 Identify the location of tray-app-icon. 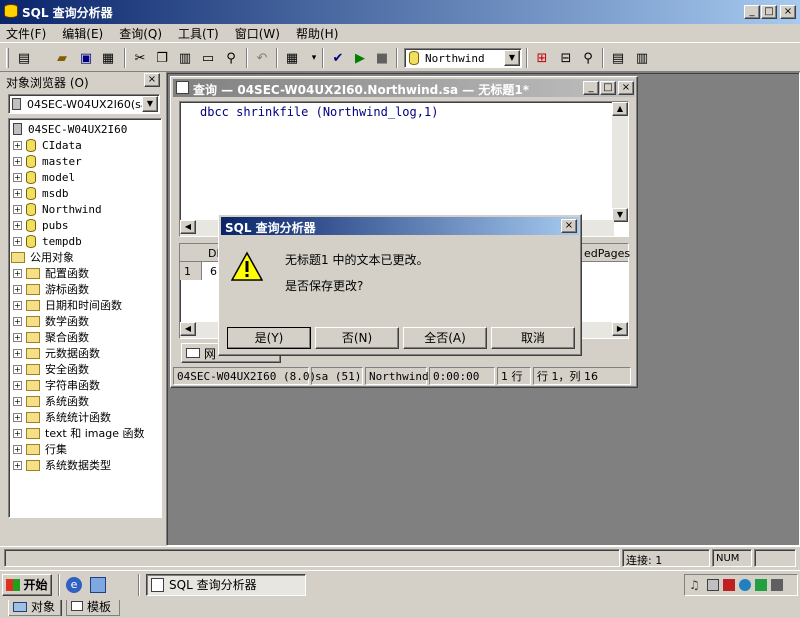
(761, 585).